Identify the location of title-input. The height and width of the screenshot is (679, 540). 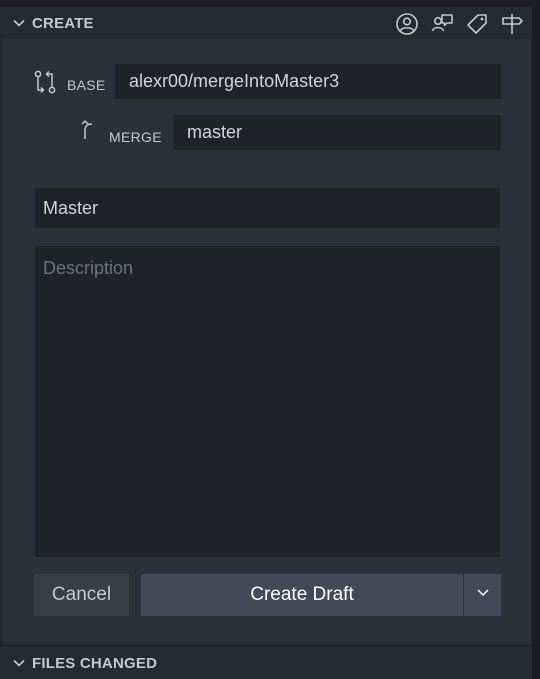
(267, 208).